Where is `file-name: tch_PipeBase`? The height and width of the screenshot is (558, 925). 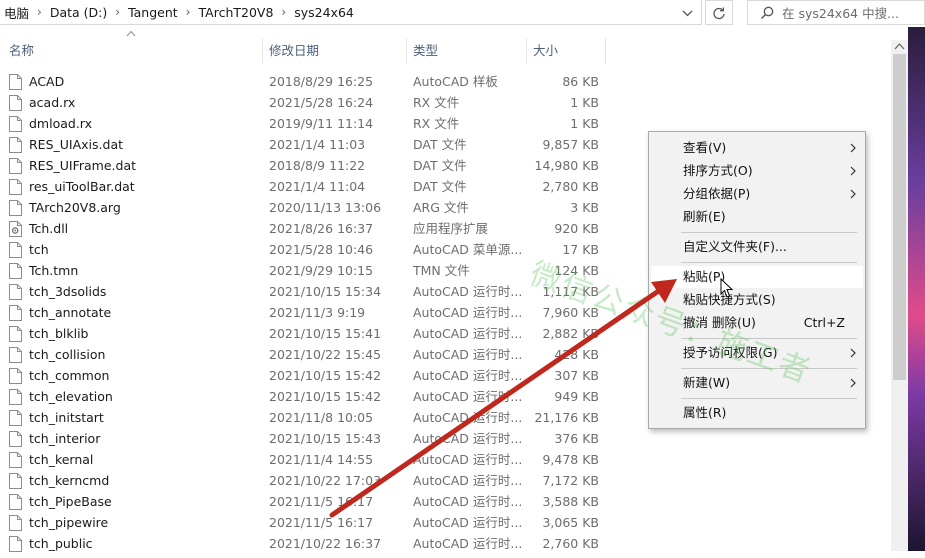 file-name: tch_PipeBase is located at coordinates (70, 501).